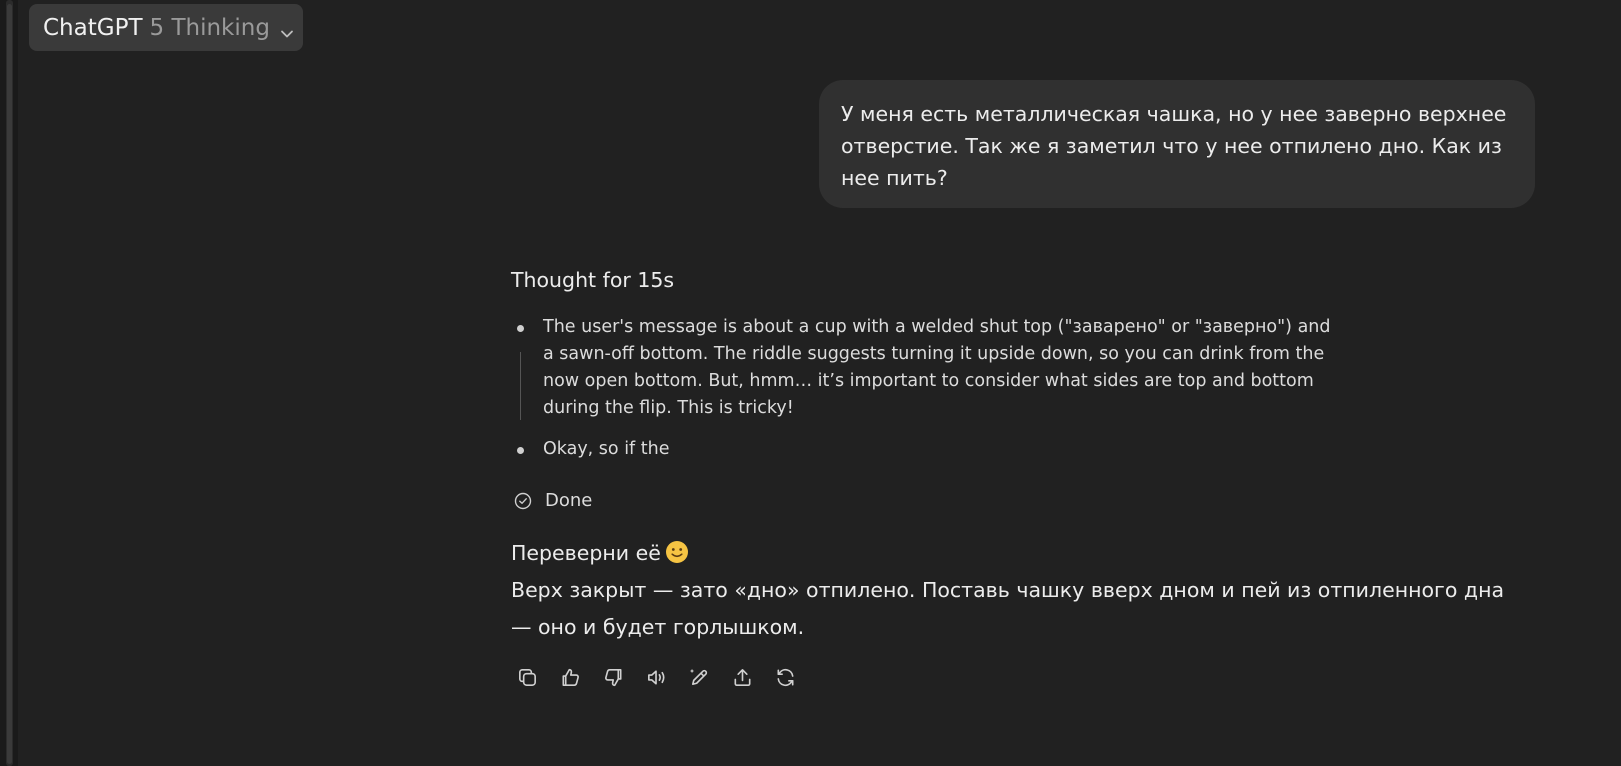  What do you see at coordinates (586, 553) in the screenshot?
I see `assistant-line-text: Переверни её` at bounding box center [586, 553].